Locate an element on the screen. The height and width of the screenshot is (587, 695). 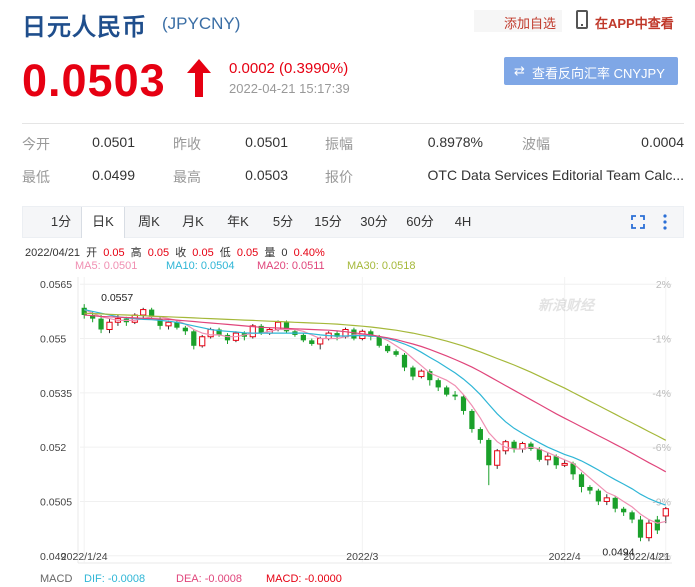
summary-low-label: 低 is located at coordinates (225, 253).